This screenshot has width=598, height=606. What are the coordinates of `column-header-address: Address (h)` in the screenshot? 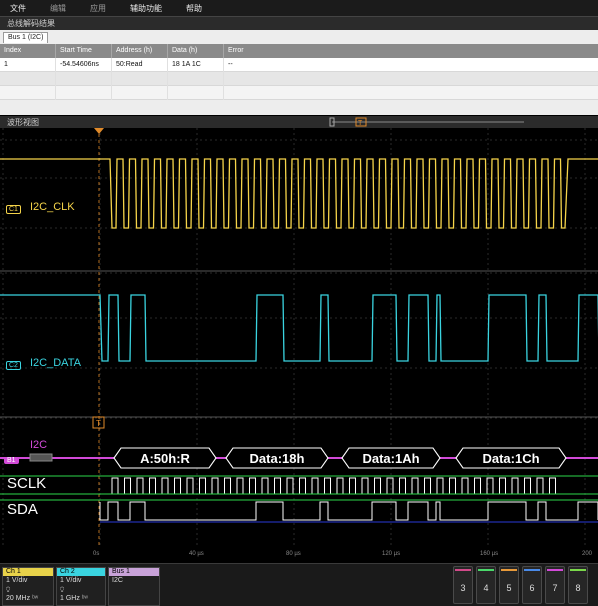 It's located at (140, 51).